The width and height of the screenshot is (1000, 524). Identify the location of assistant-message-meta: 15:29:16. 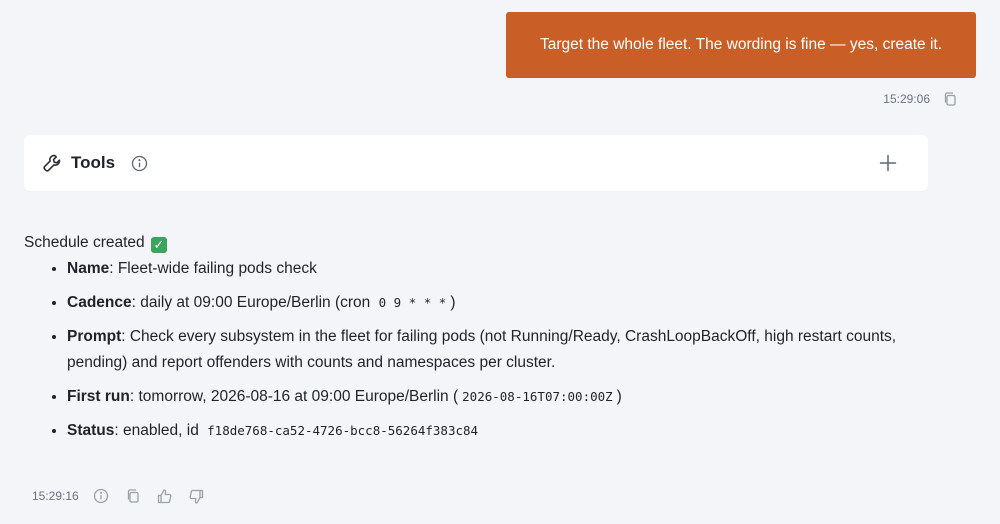
(119, 496).